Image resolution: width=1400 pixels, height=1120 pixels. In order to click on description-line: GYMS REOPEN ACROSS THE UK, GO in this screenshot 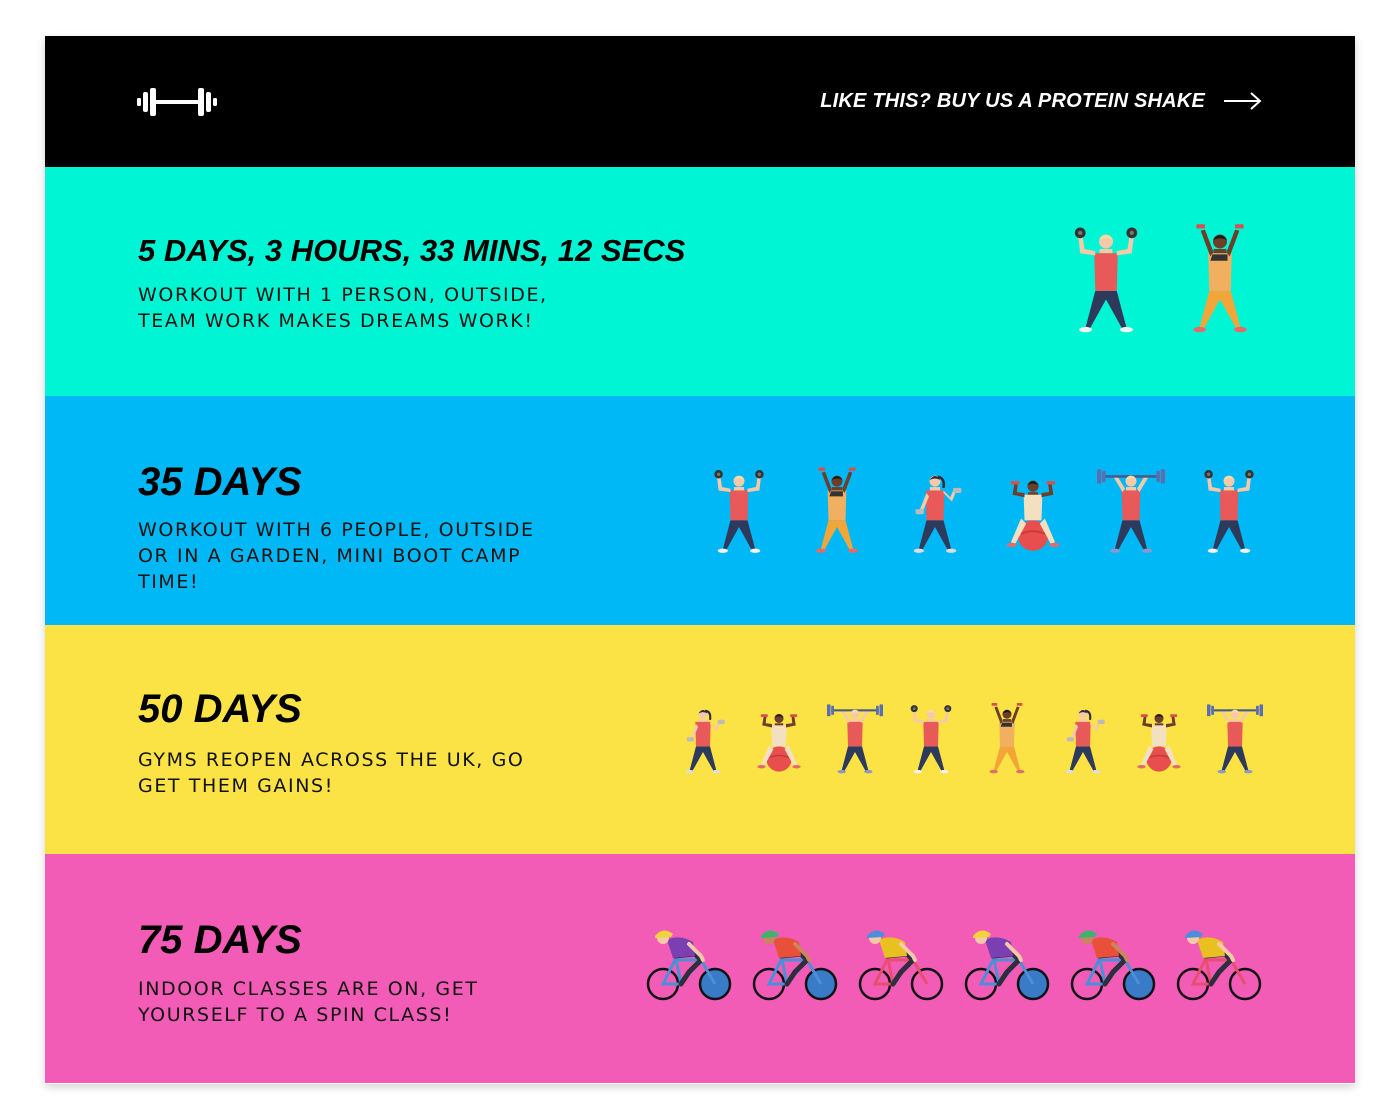, I will do `click(331, 760)`.